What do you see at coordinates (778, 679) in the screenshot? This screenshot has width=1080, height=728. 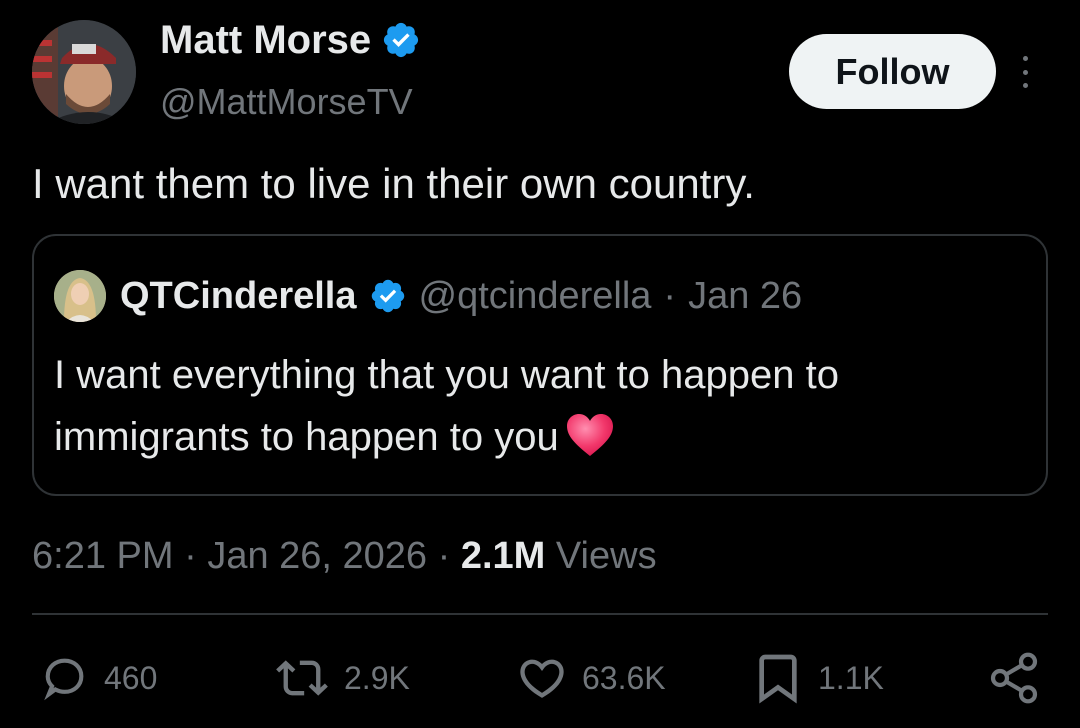 I see `bookmark-icon` at bounding box center [778, 679].